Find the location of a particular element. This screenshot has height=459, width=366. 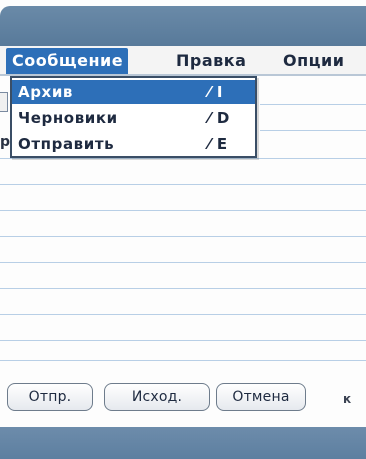

message-menu-dropdown: Архив ⁄ I Черновики ⁄ D Отправить ⁄ E is located at coordinates (133, 117).